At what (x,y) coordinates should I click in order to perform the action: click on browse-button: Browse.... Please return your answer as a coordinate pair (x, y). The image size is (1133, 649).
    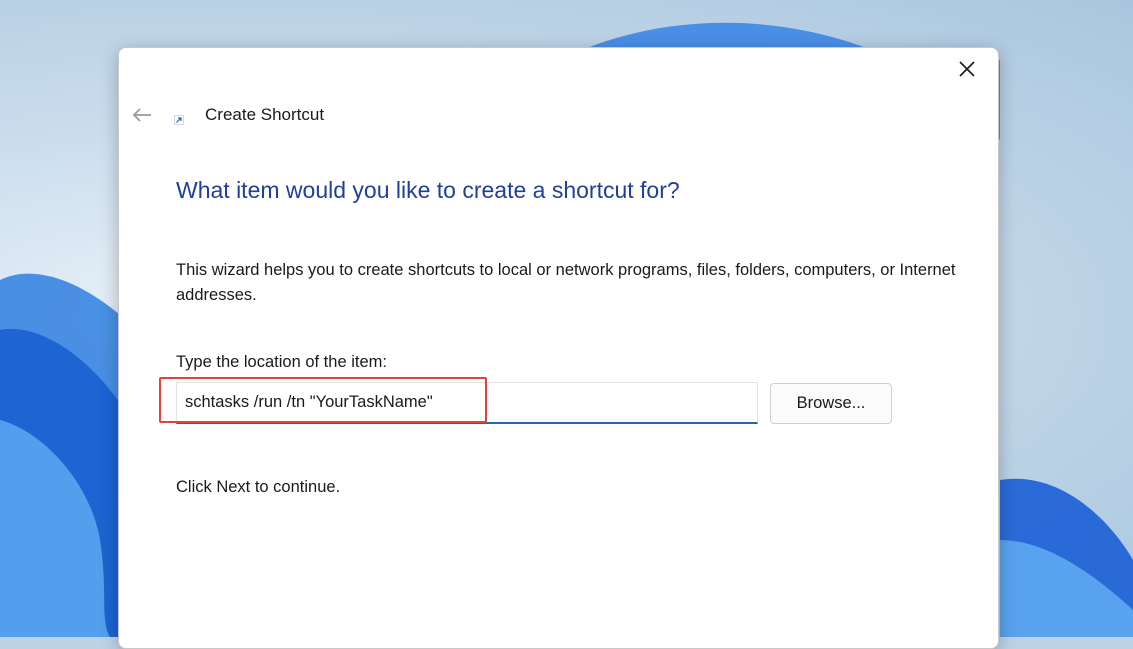
    Looking at the image, I should click on (831, 403).